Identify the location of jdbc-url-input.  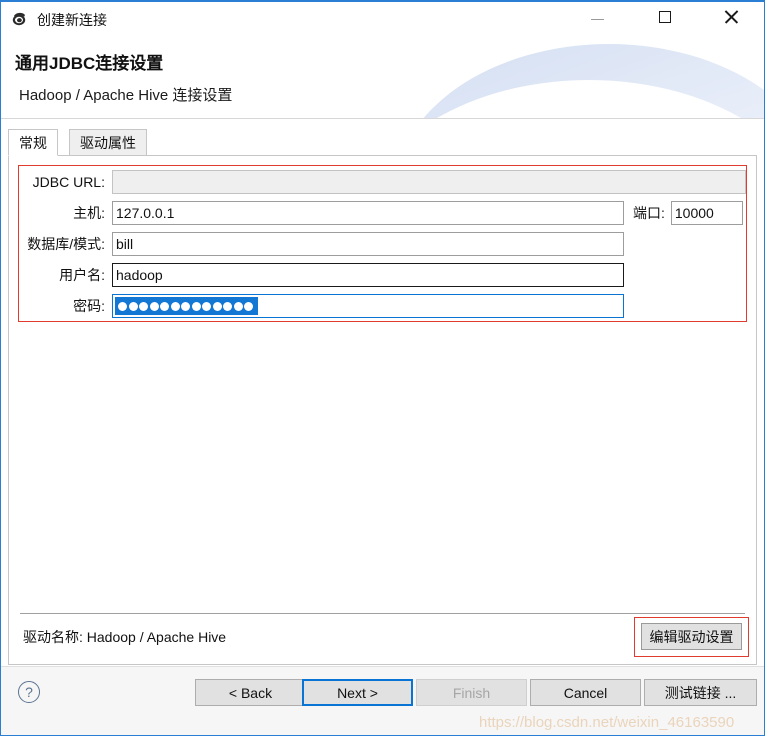
(429, 182).